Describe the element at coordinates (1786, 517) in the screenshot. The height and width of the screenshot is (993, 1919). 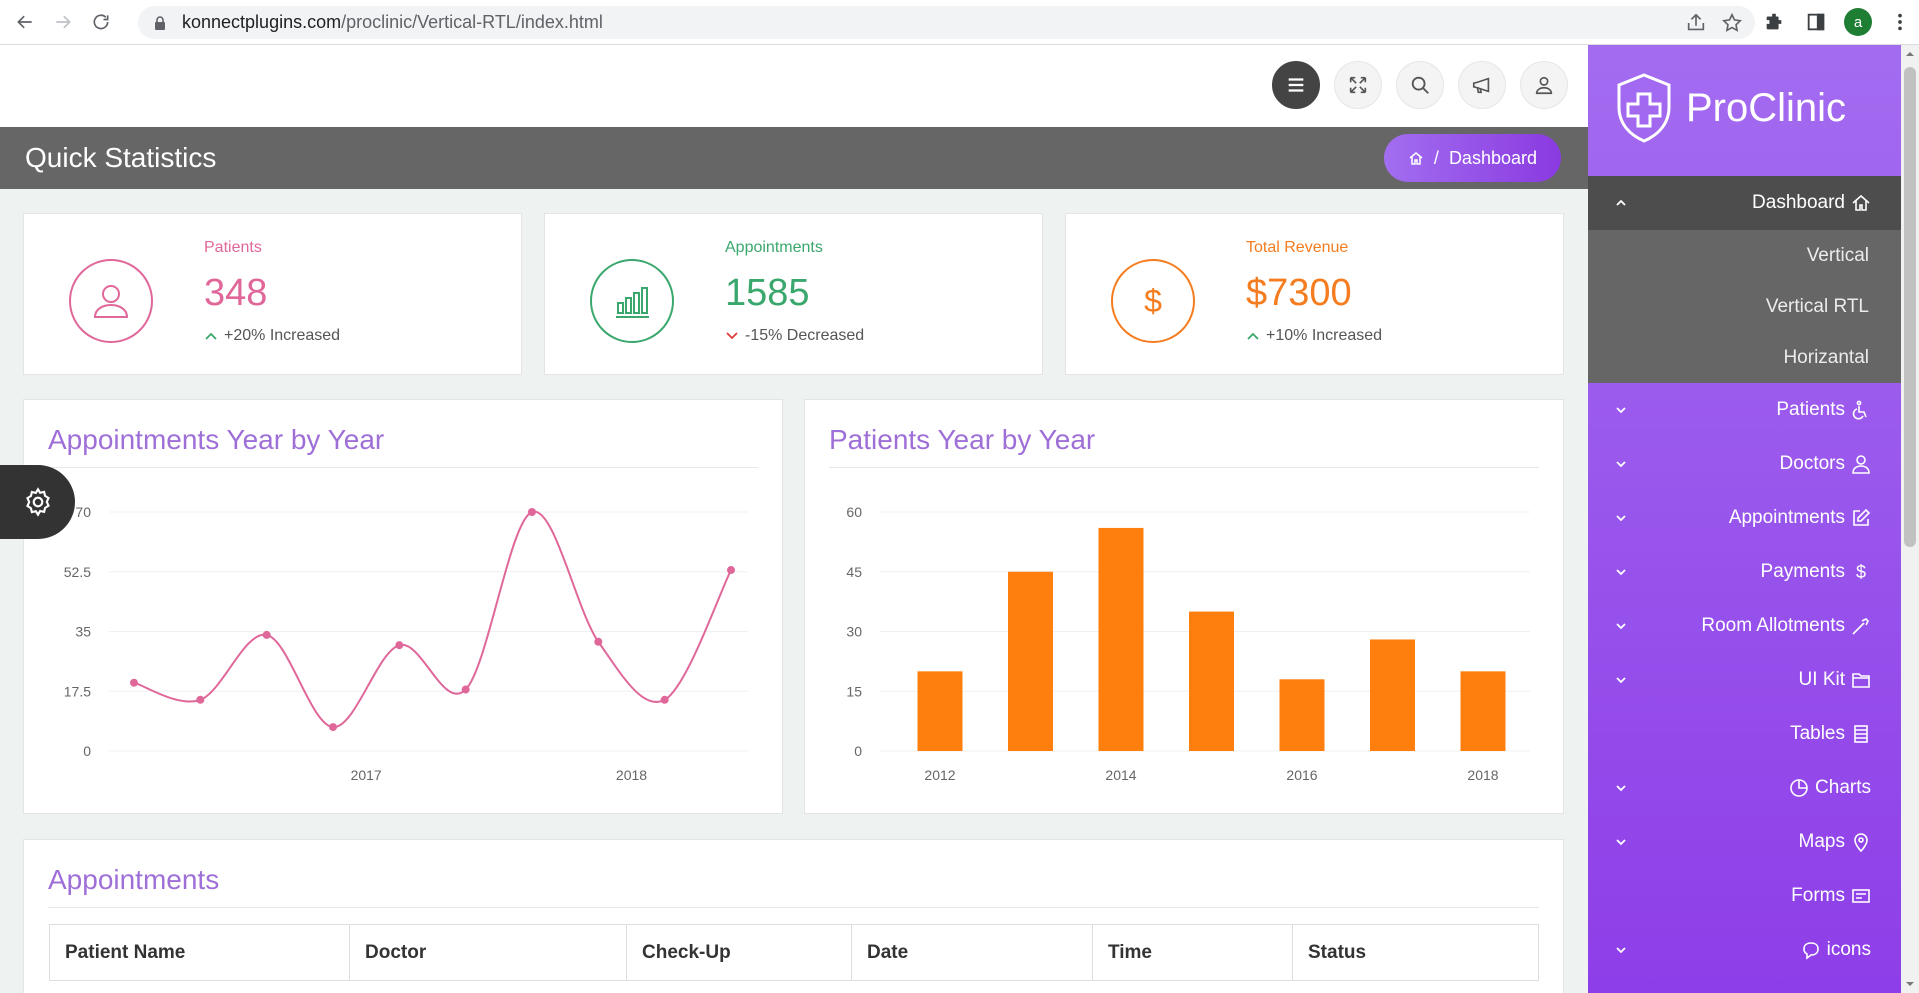
I see `sidebar-item-label: Appointments` at that location.